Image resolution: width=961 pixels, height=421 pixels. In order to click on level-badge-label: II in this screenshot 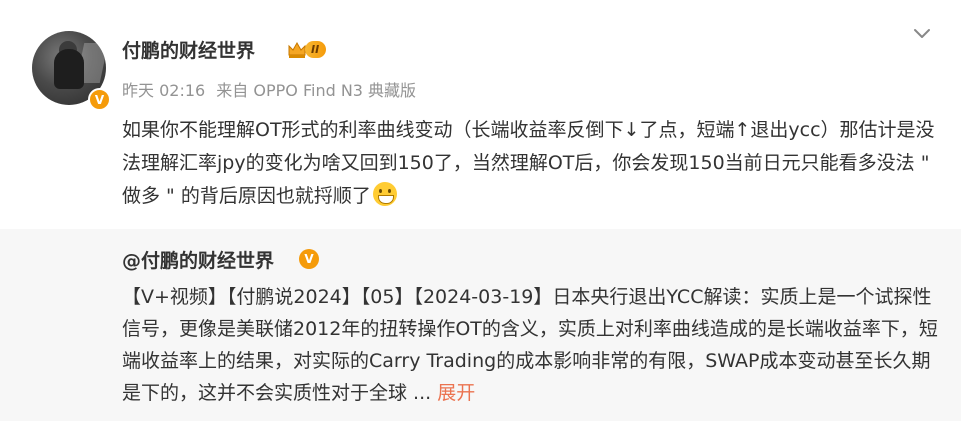, I will do `click(316, 49)`.